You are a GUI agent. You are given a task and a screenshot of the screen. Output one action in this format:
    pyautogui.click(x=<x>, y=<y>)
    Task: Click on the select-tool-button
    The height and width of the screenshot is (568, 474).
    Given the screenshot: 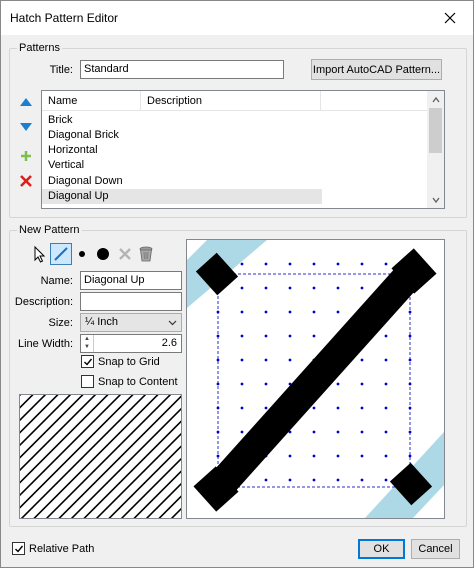 What is the action you would take?
    pyautogui.click(x=40, y=254)
    